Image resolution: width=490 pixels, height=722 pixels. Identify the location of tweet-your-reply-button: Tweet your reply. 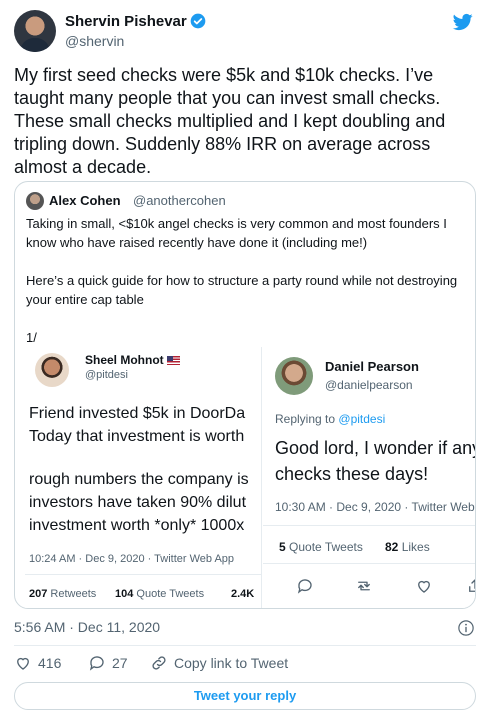
(245, 696).